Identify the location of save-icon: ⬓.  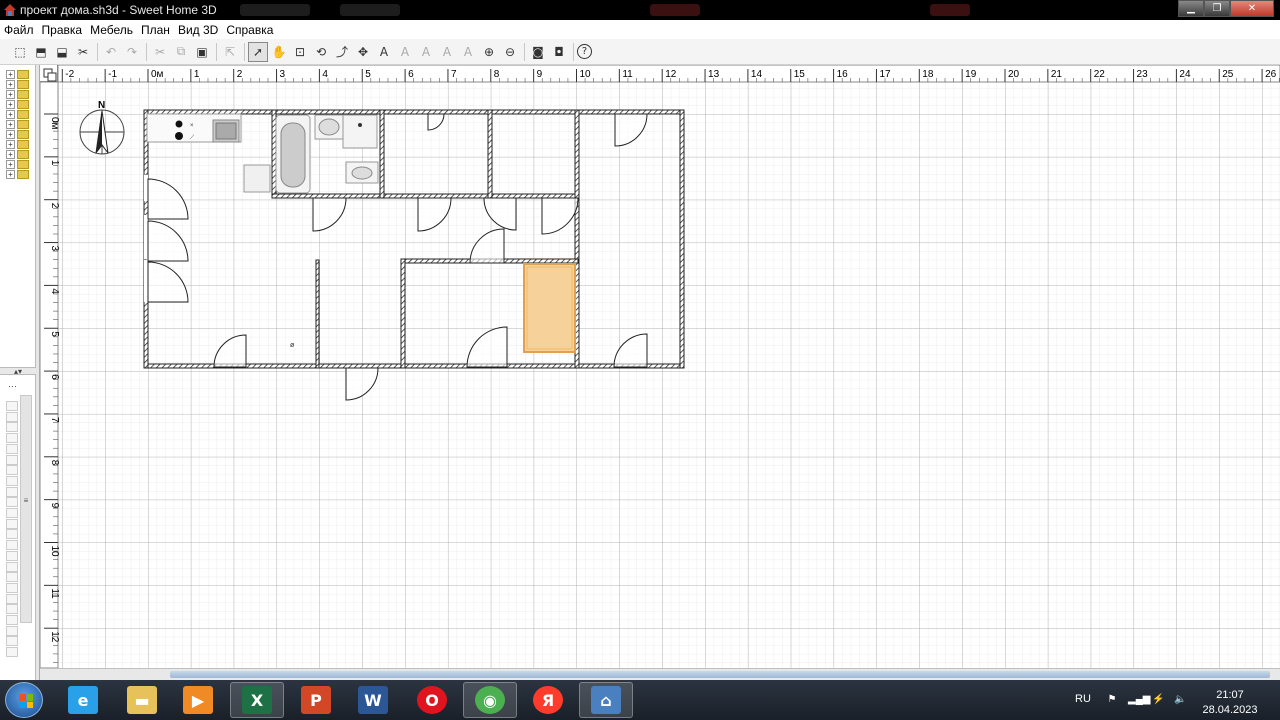
(62, 52).